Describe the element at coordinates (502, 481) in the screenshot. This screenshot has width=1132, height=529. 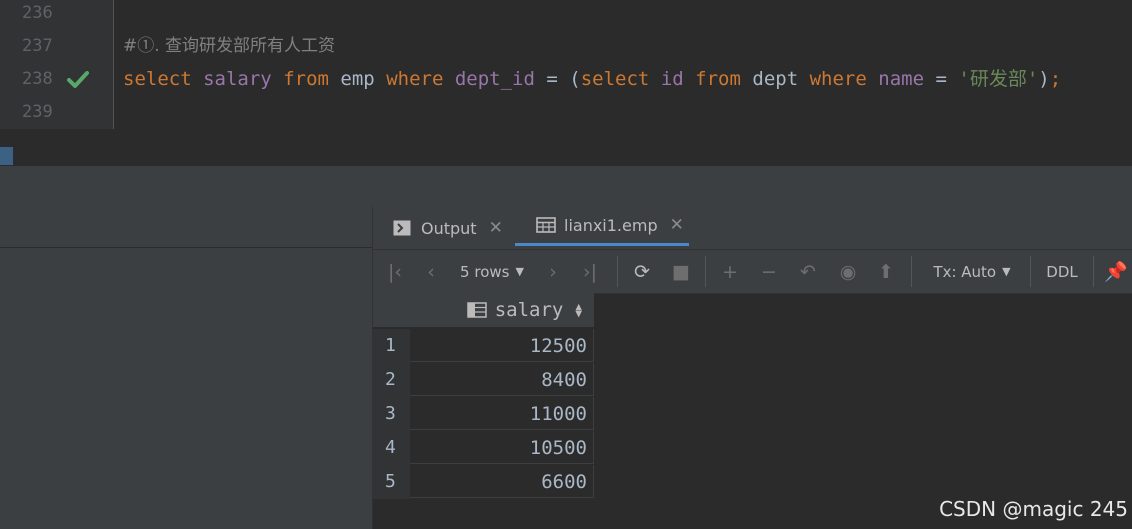
I see `cell-salary: 6600` at that location.